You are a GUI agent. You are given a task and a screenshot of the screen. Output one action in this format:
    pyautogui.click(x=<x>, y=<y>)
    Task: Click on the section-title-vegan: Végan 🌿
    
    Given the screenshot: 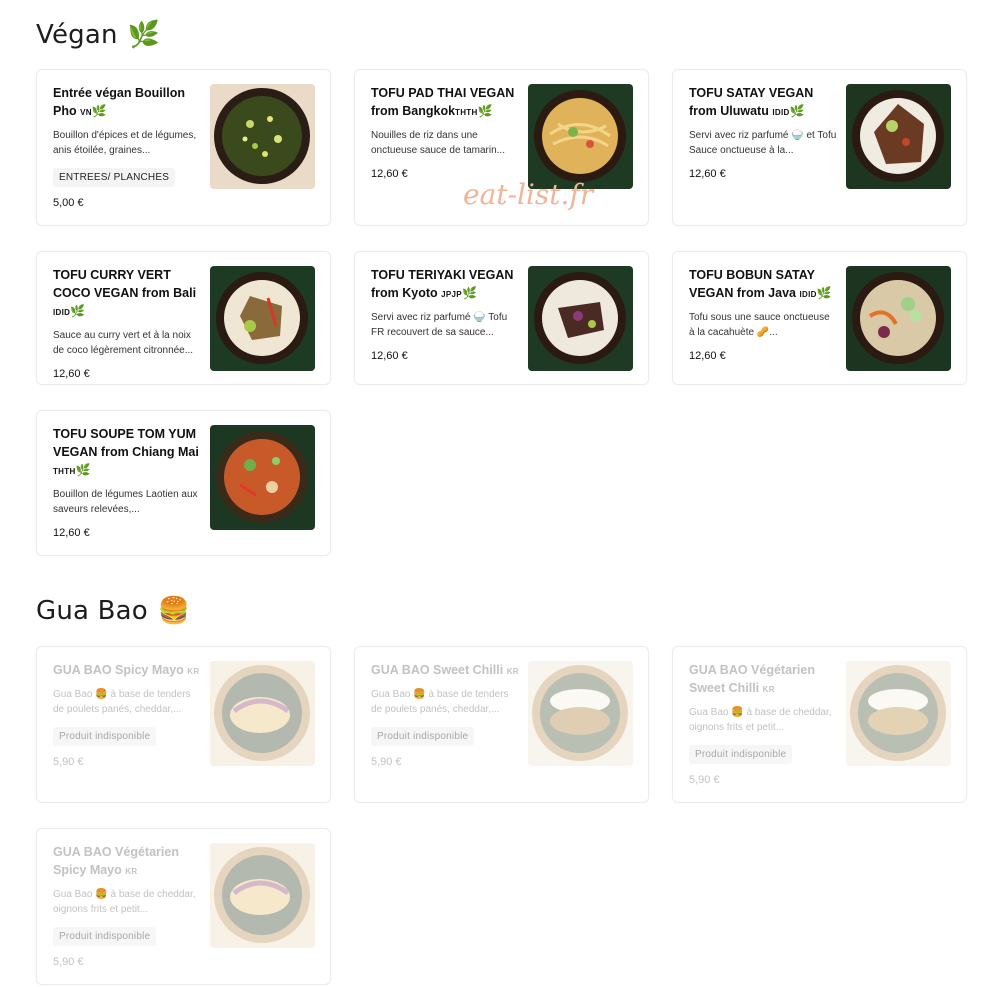 What is the action you would take?
    pyautogui.click(x=98, y=35)
    